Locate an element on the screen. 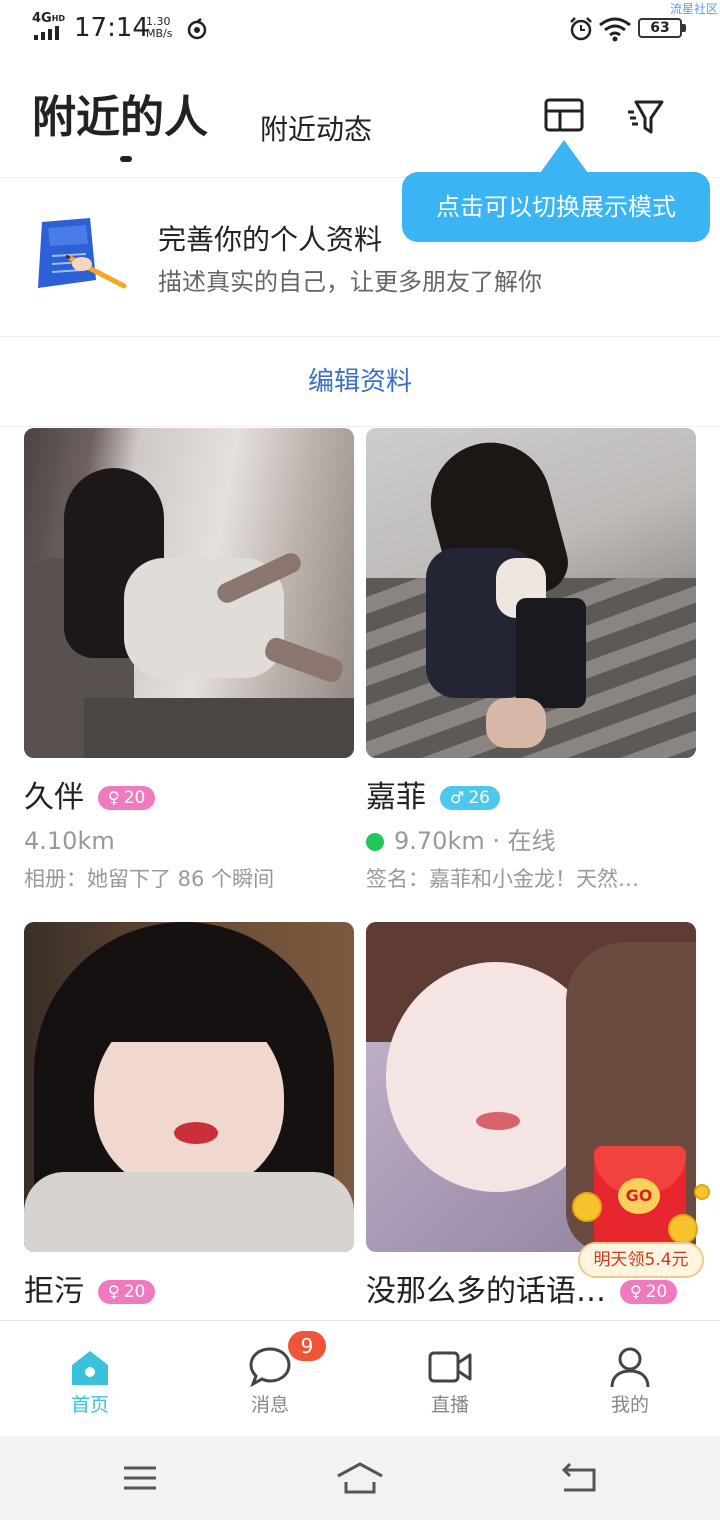  layout-mode-tooltip: 点击可以切换展示模式 is located at coordinates (556, 207).